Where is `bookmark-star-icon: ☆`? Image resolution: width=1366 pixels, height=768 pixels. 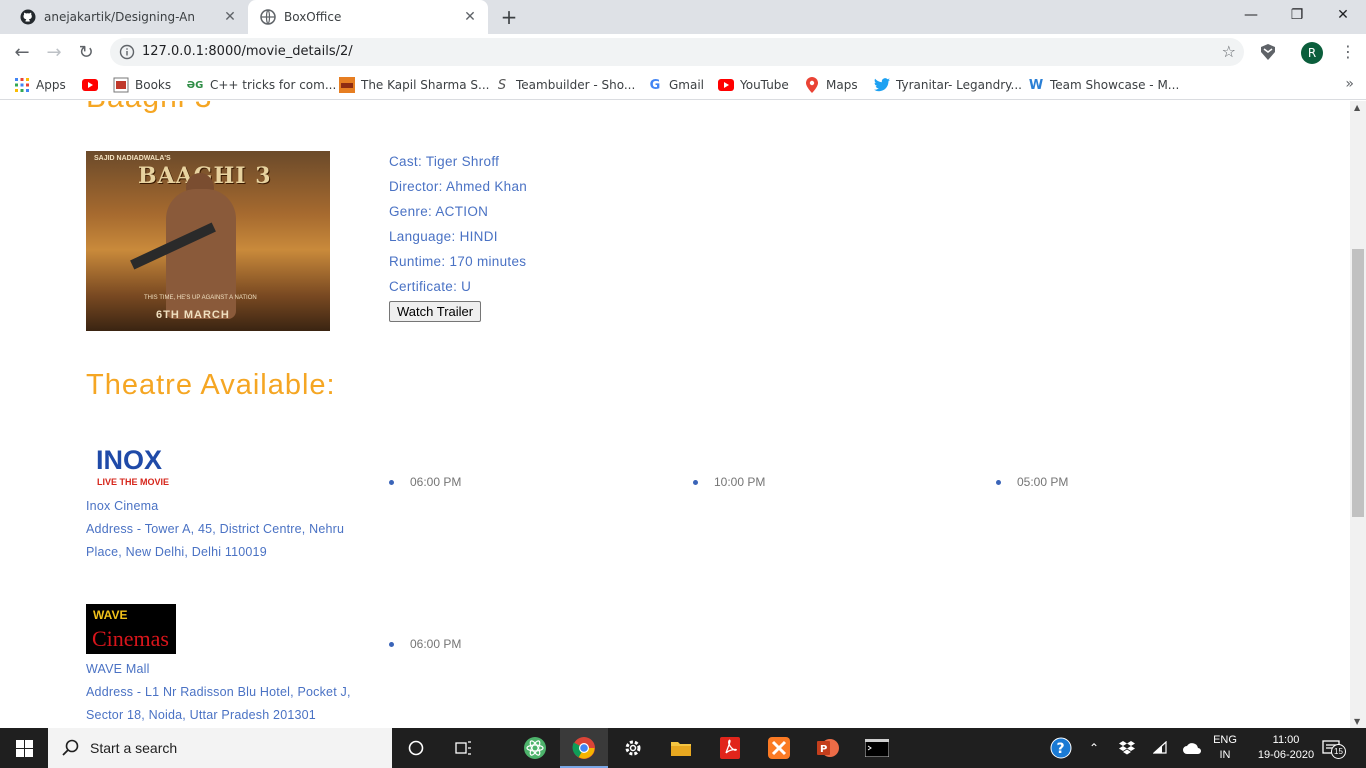
bookmark-star-icon: ☆ is located at coordinates (1229, 51).